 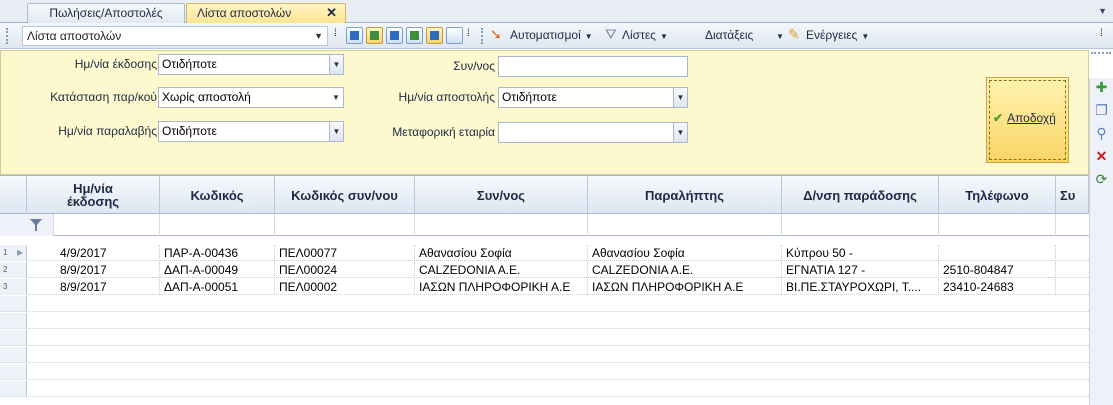 I want to click on column-header-phone: Τηλέφωνο, so click(x=997, y=195).